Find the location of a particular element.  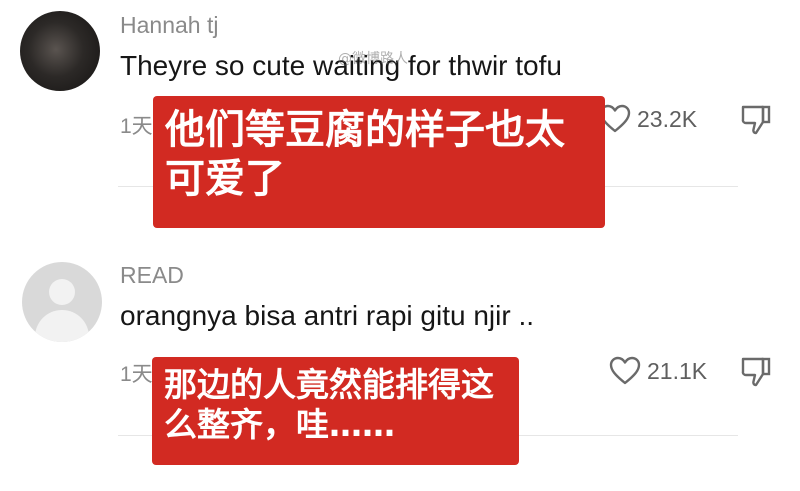

like-count: 23.2K is located at coordinates (667, 118).